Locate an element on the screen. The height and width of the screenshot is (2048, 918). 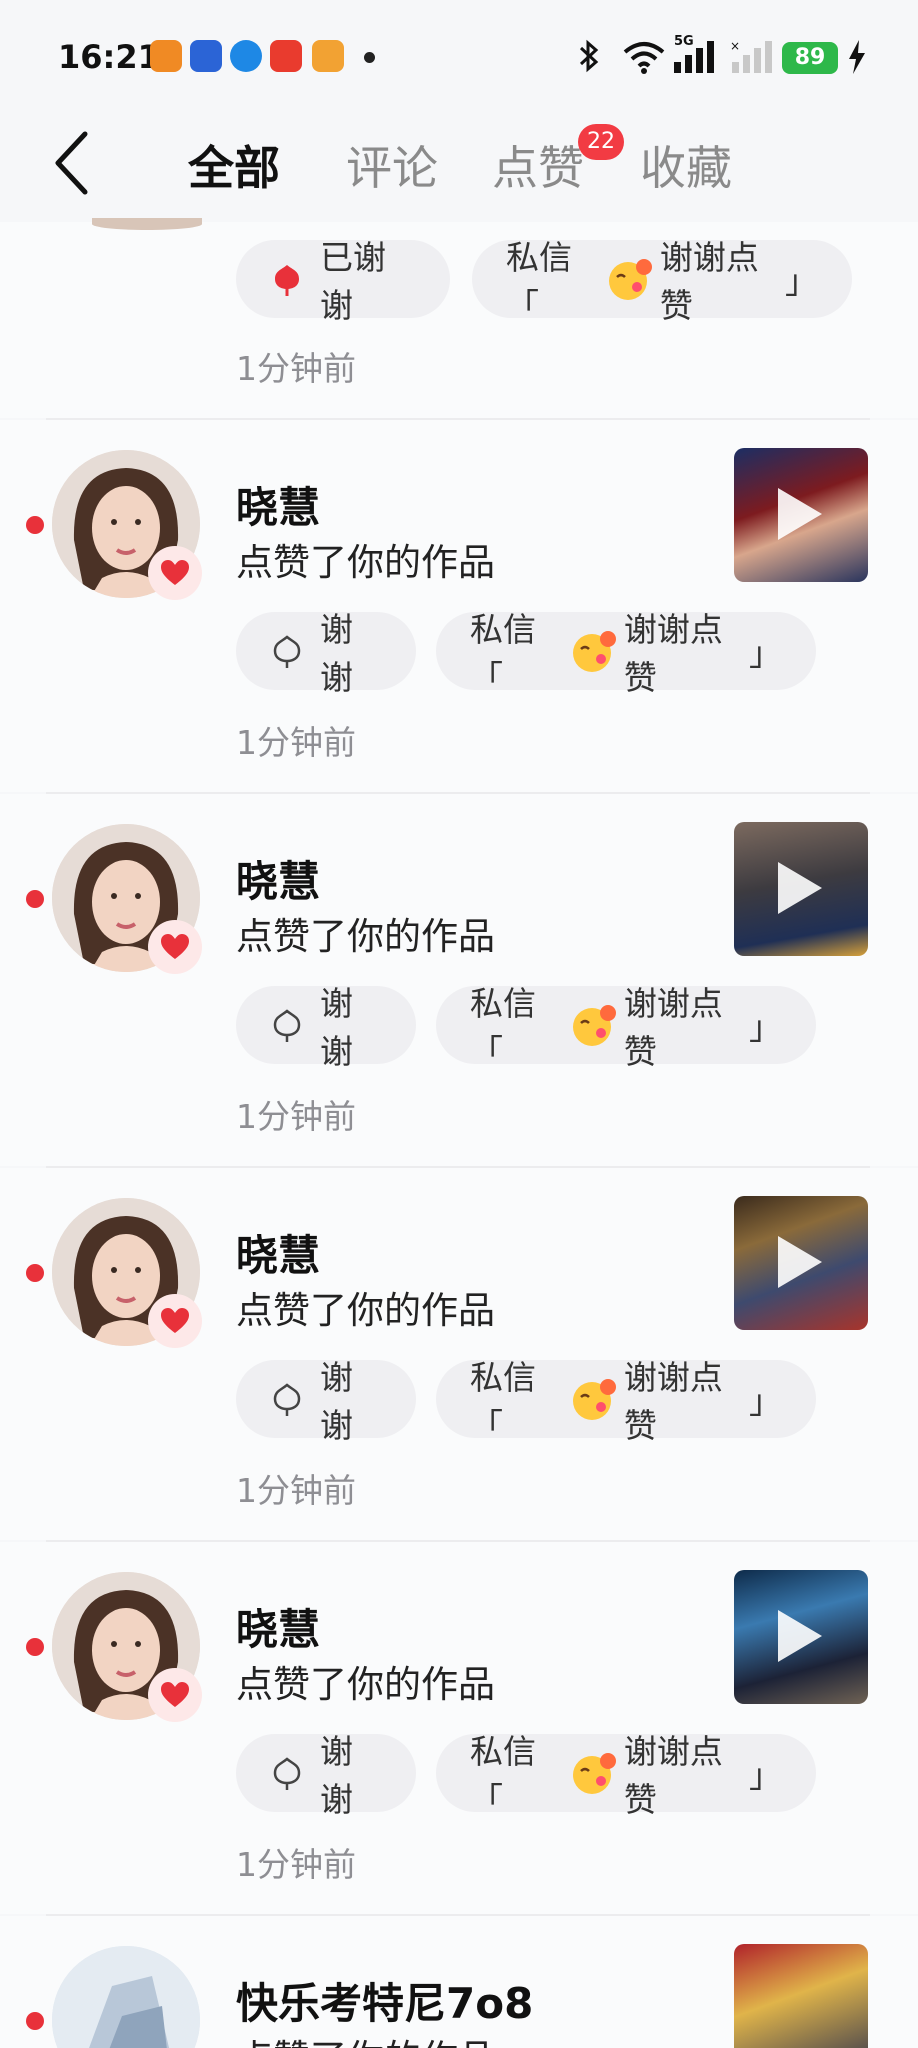
tab-comments: 评论 is located at coordinates (392, 165).